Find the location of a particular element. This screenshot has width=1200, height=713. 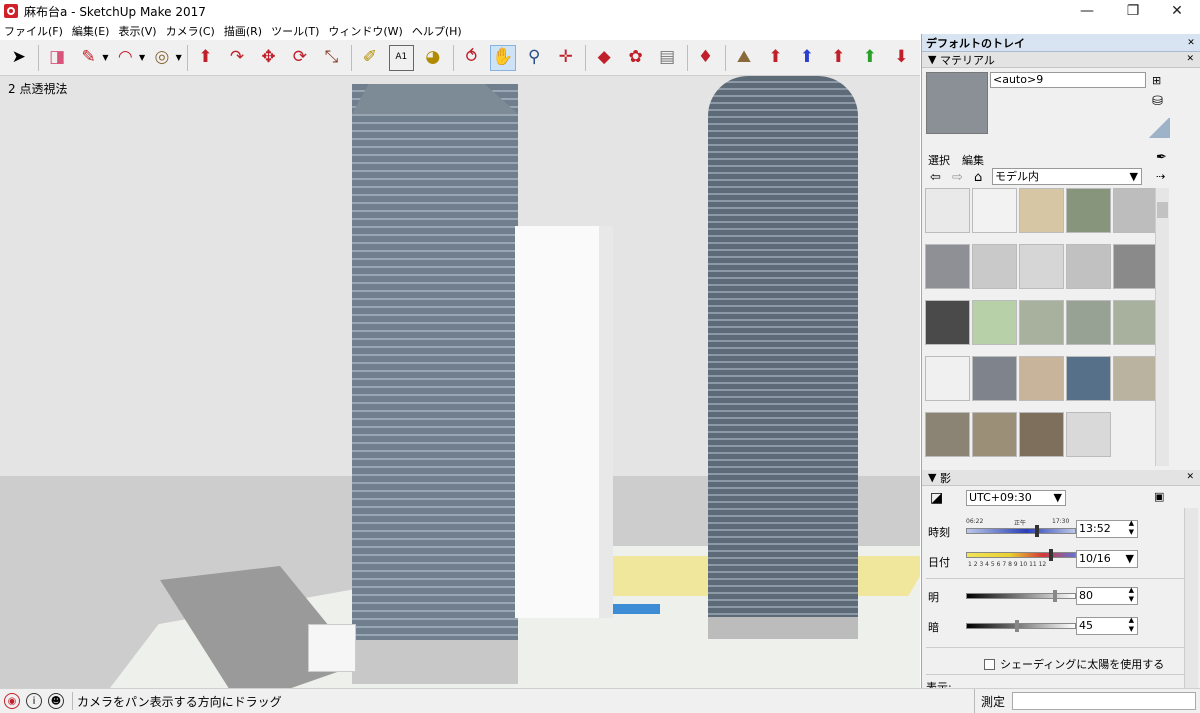

materials-close-icon: ✕ is located at coordinates (1190, 59).